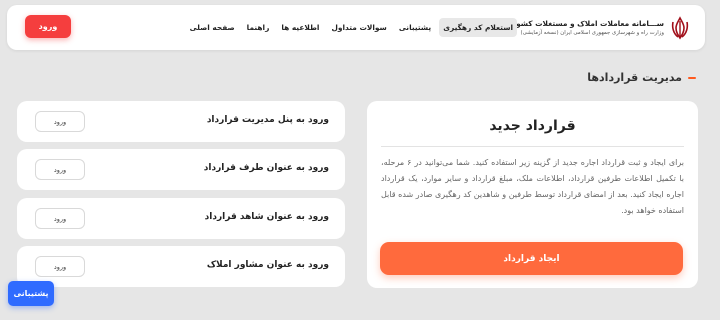 Image resolution: width=720 pixels, height=320 pixels. I want to click on divider, so click(532, 146).